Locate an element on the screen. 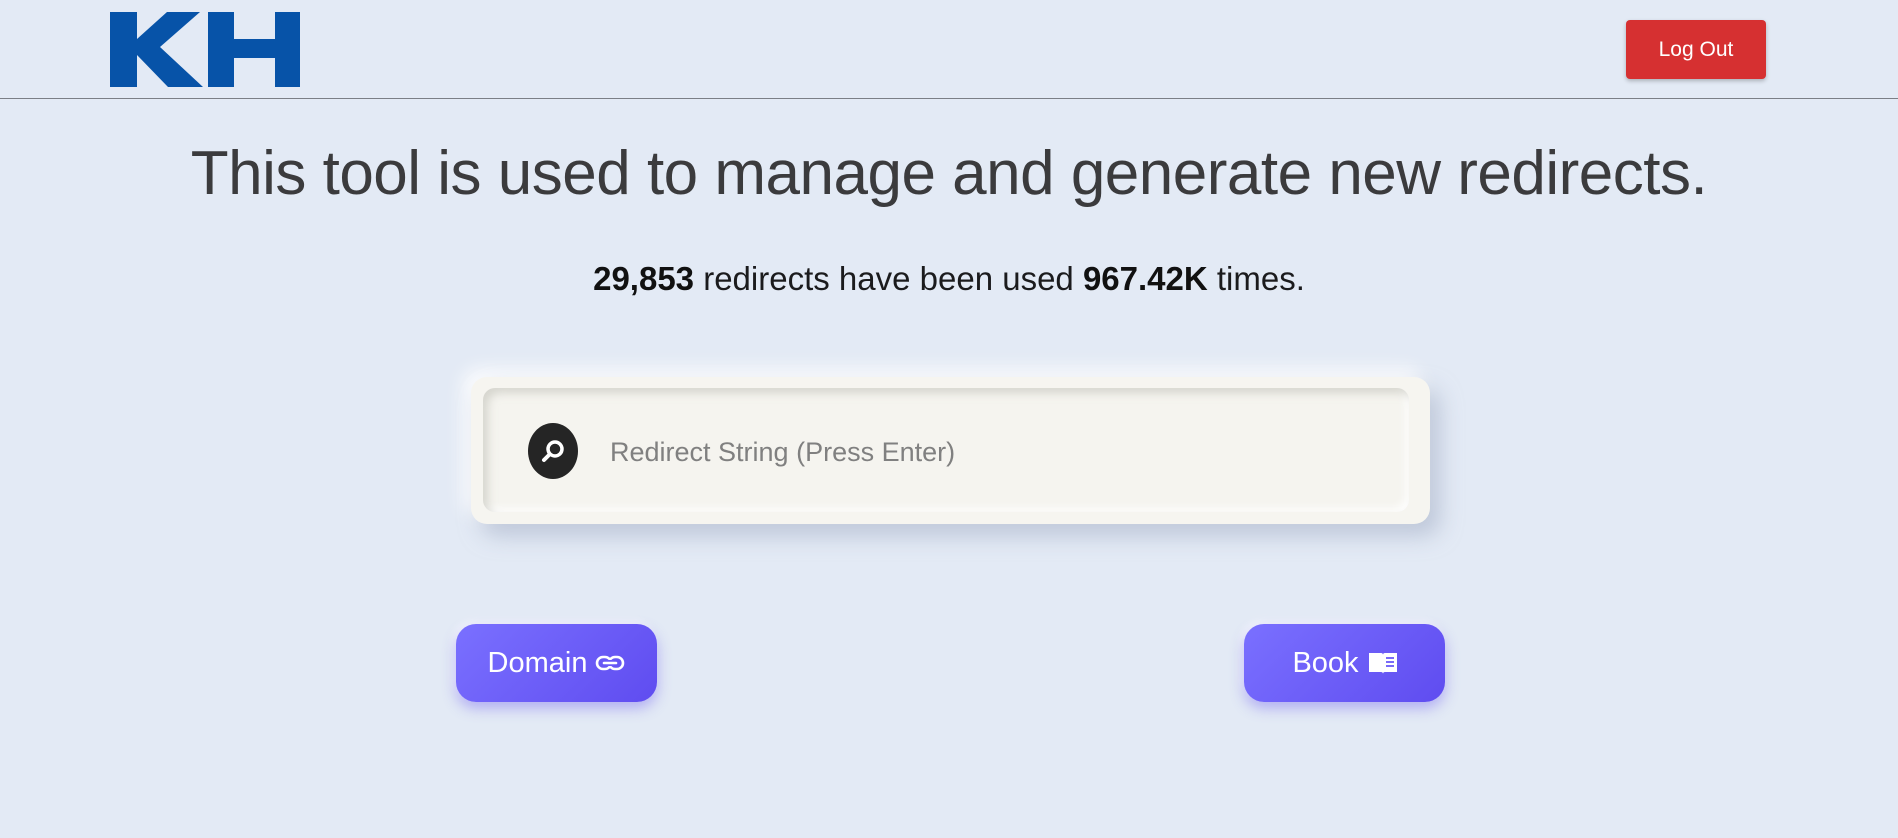 This screenshot has width=1898, height=838. domain-button: Domain is located at coordinates (556, 663).